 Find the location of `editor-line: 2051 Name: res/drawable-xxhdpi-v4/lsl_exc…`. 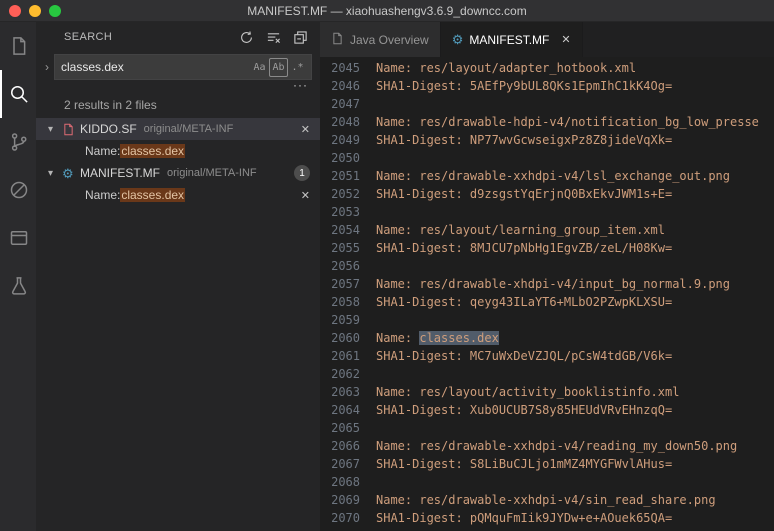

editor-line: 2051 Name: res/drawable-xxhdpi-v4/lsl_exc… is located at coordinates (547, 176).